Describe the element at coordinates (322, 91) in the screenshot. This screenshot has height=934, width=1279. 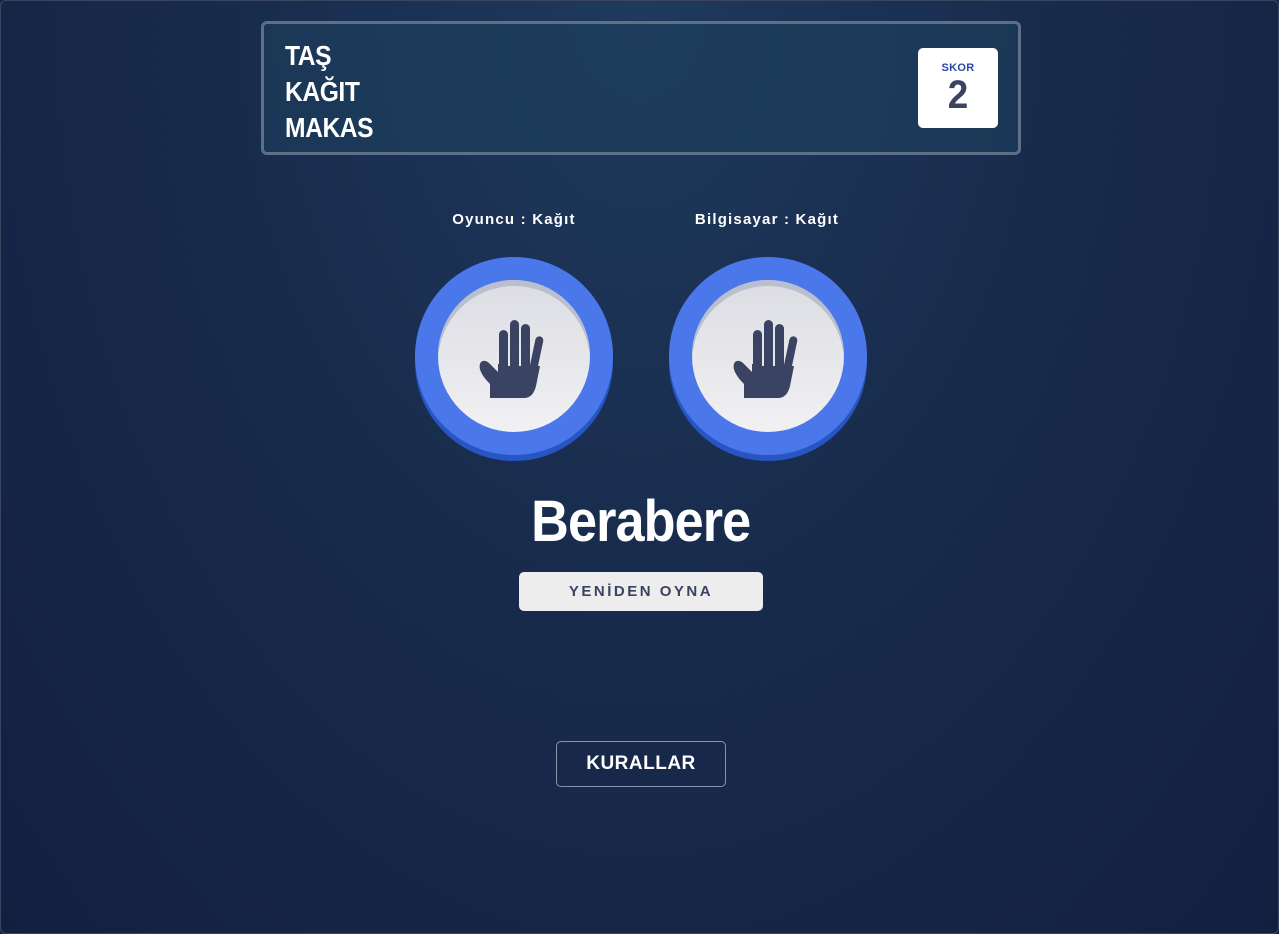
I see `title-line-kagit: KAĞIT` at that location.